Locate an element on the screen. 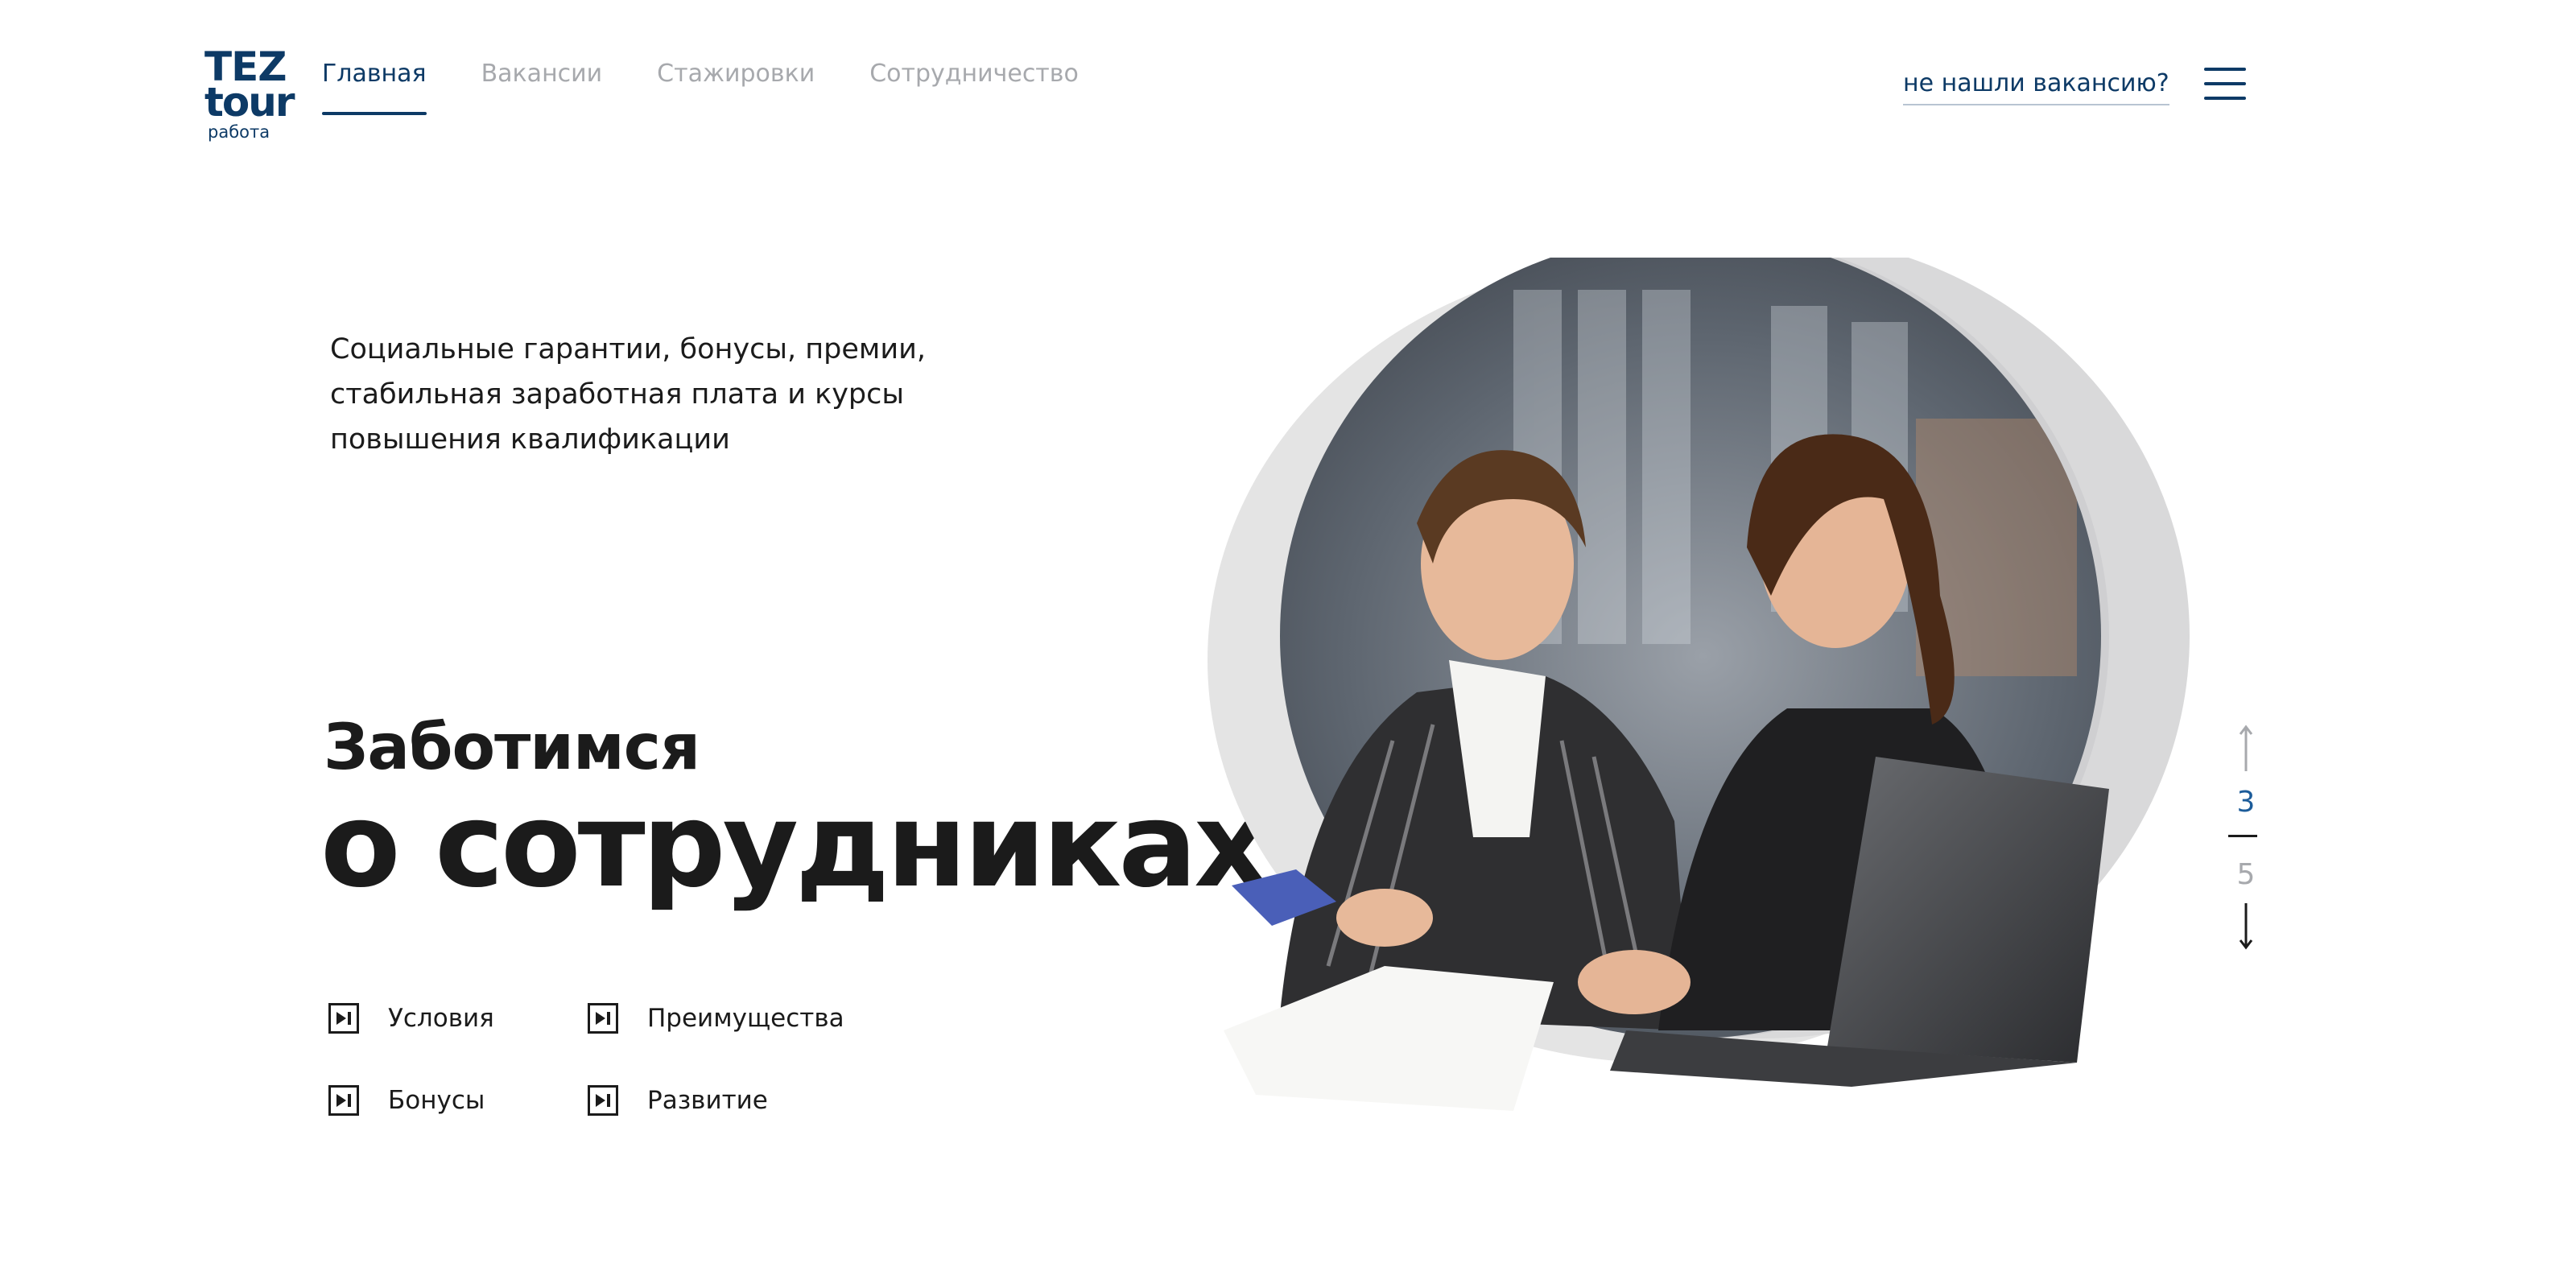 The image size is (2576, 1288). link-development: Развитие is located at coordinates (678, 1100).